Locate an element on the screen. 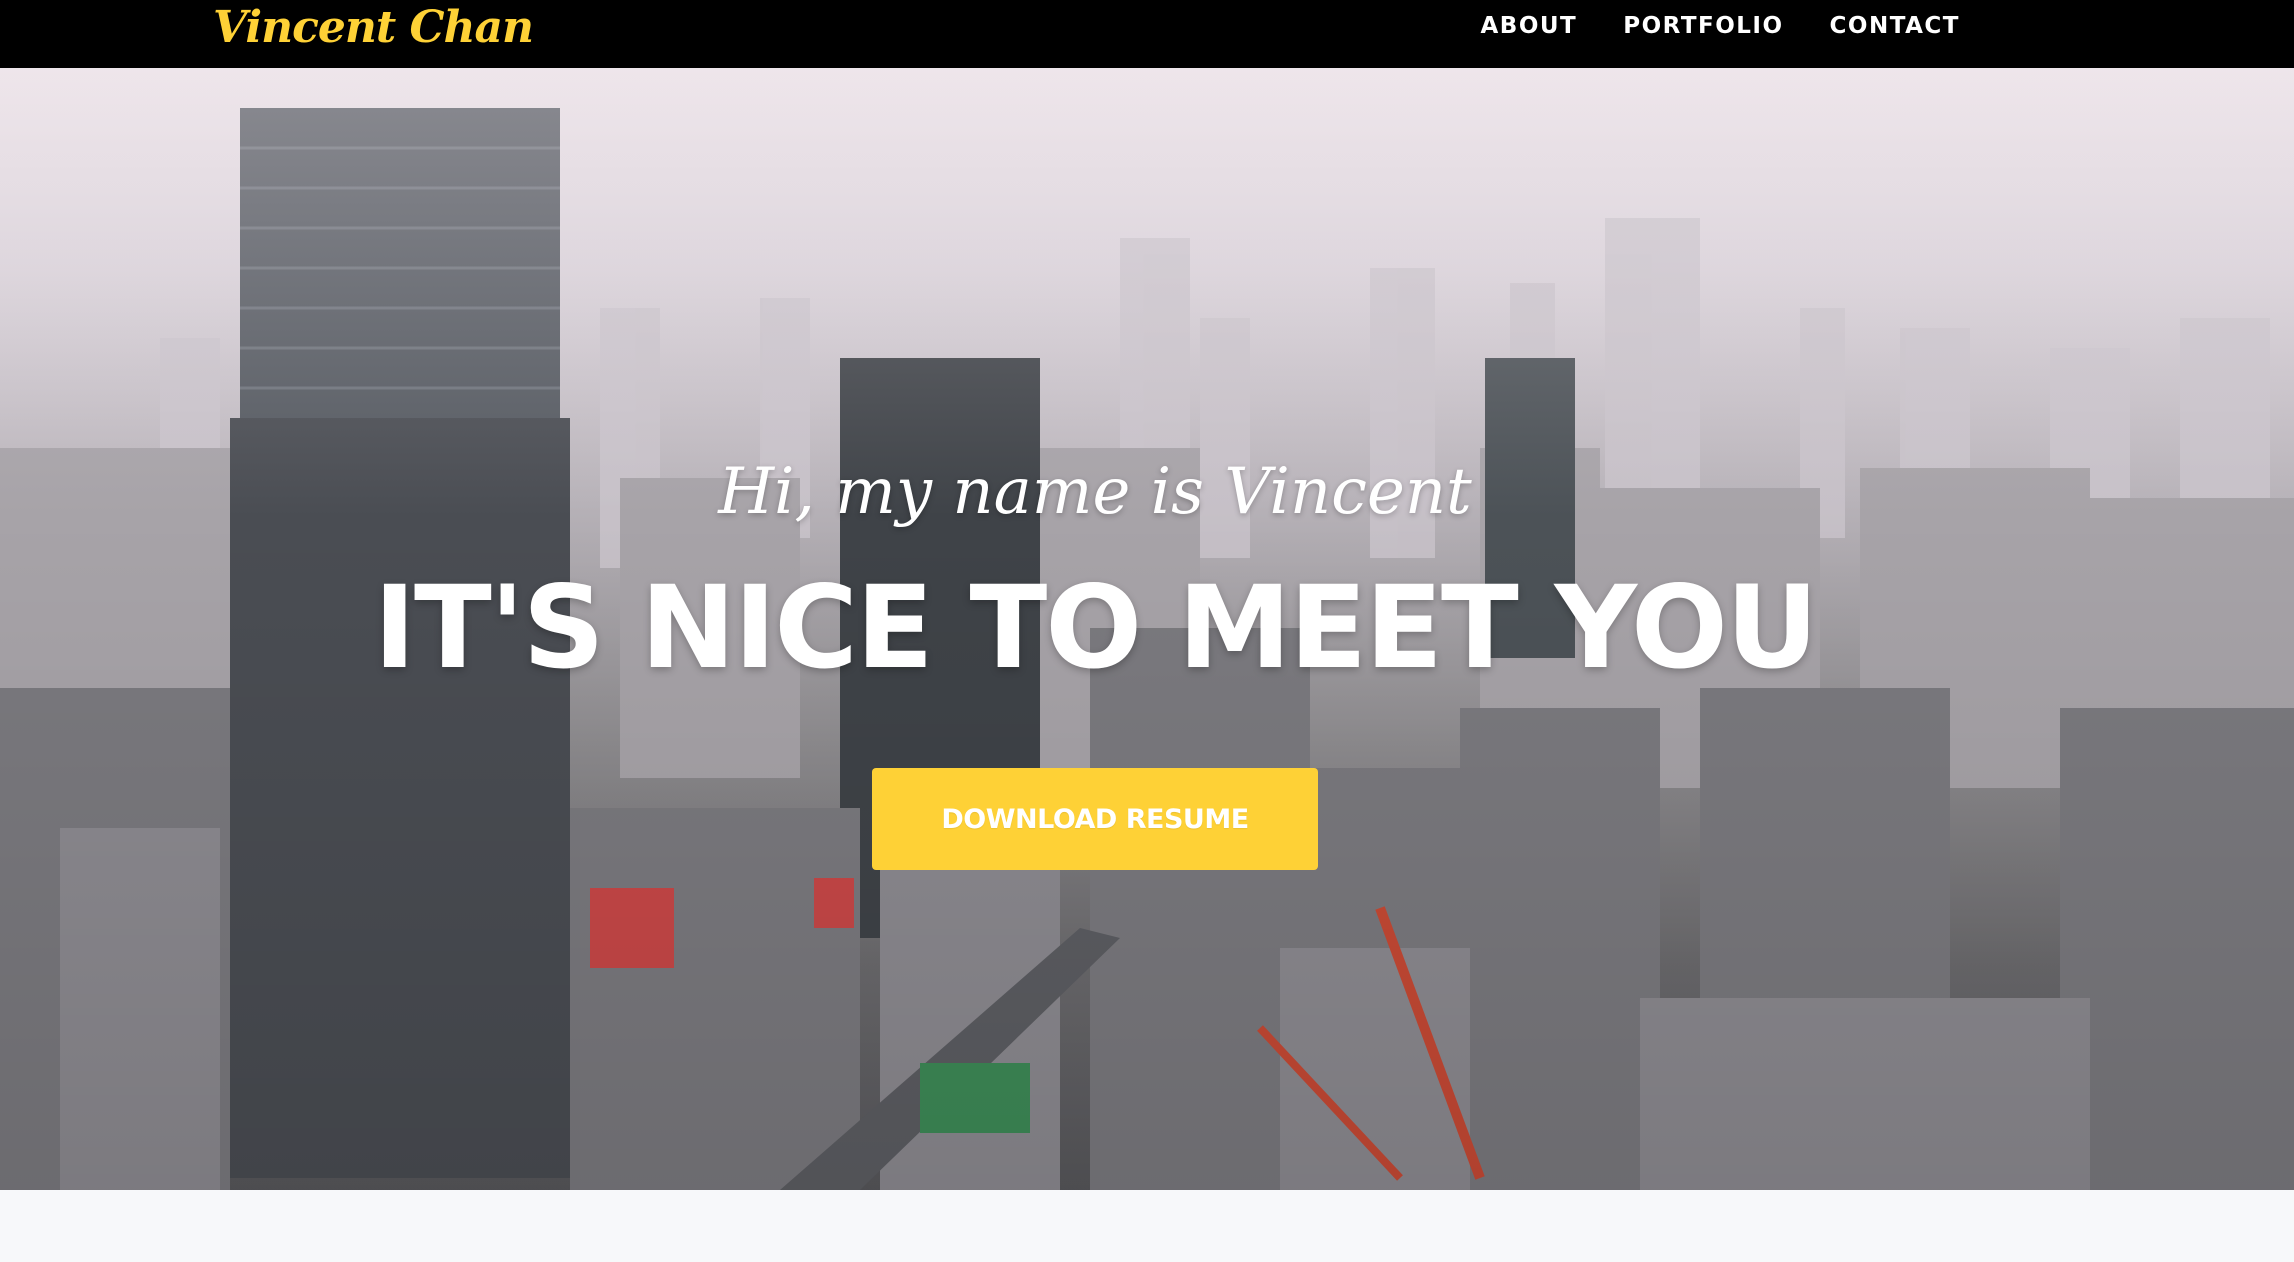  nav-links: ABOUT PORTFOLIO CONTACT is located at coordinates (1720, 26).